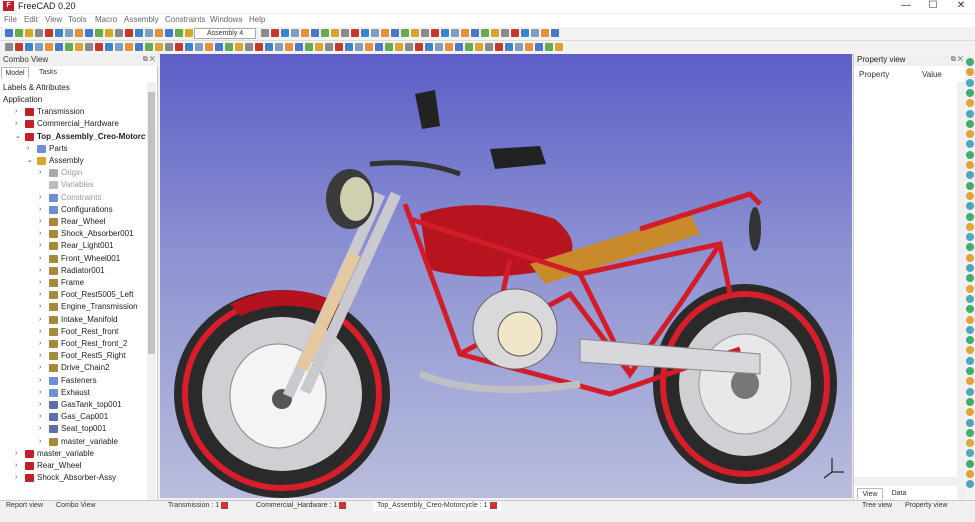 The height and width of the screenshot is (522, 975). I want to click on property-column-header: Property, so click(874, 74).